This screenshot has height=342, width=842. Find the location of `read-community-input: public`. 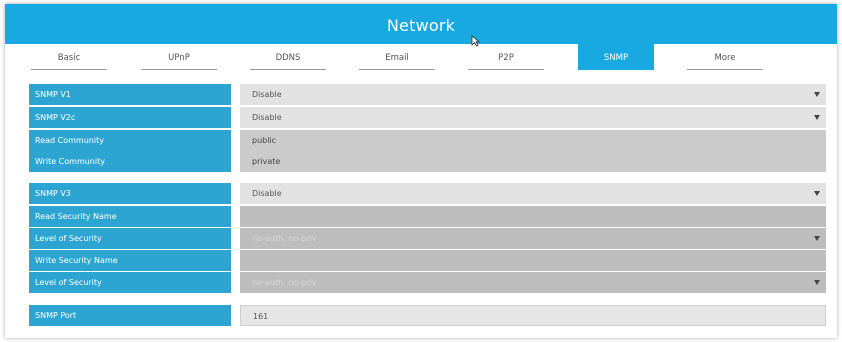

read-community-input: public is located at coordinates (533, 140).